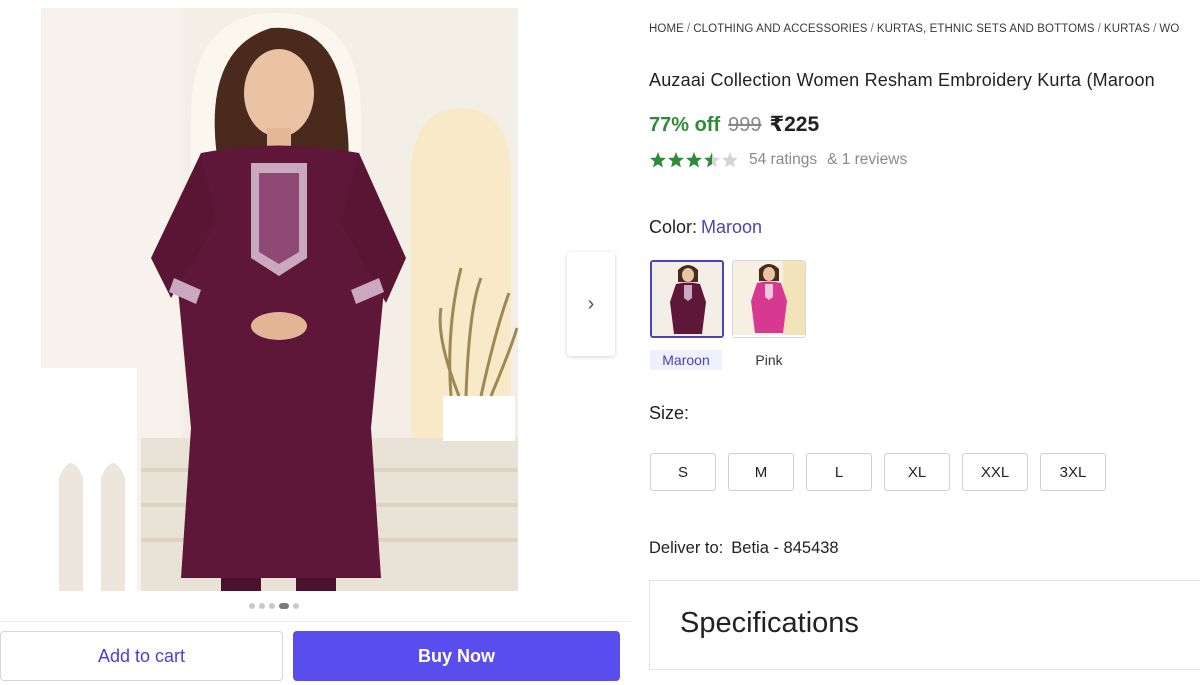  What do you see at coordinates (785, 548) in the screenshot?
I see `delivery-location: Betia - 845438` at bounding box center [785, 548].